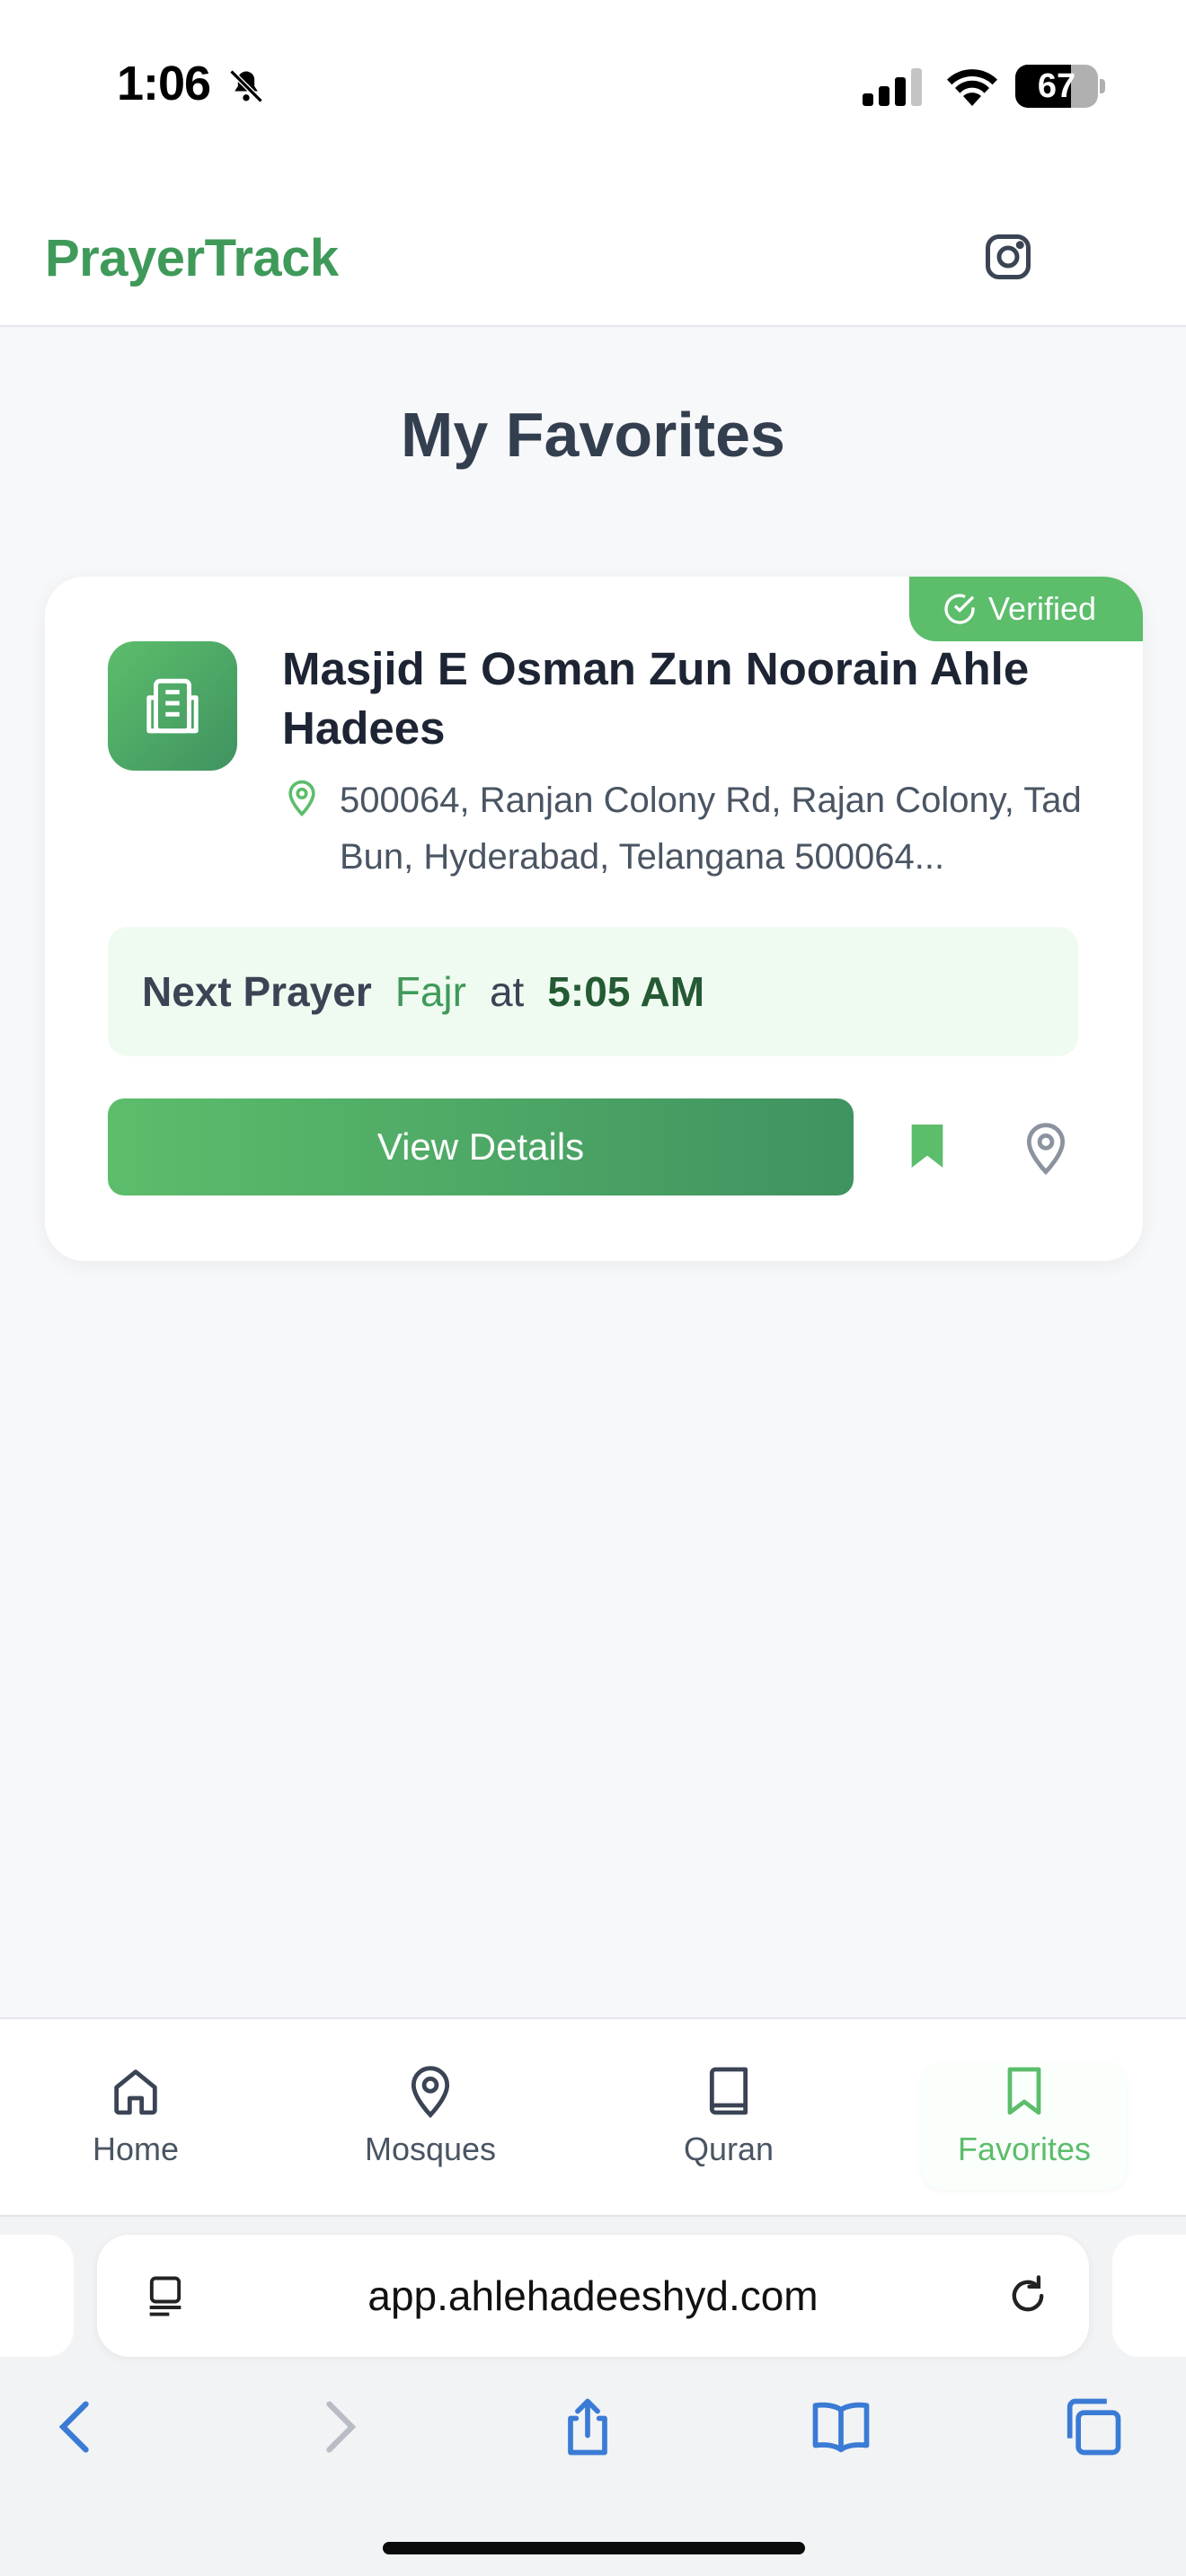  I want to click on home-icon, so click(135, 2092).